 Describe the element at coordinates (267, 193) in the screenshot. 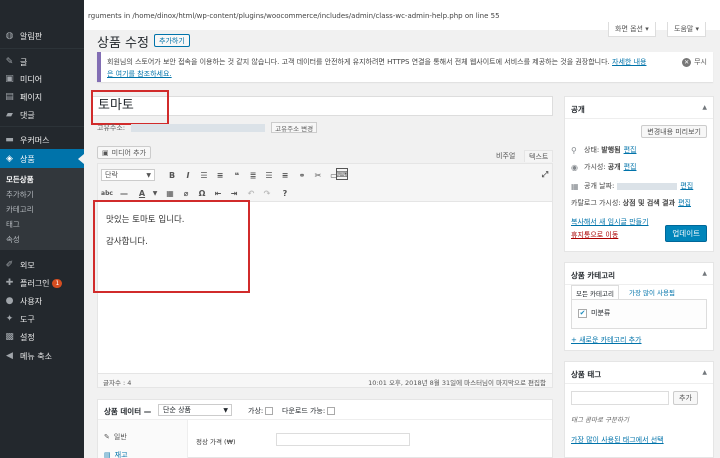

I see `redo-icon: ↷` at that location.